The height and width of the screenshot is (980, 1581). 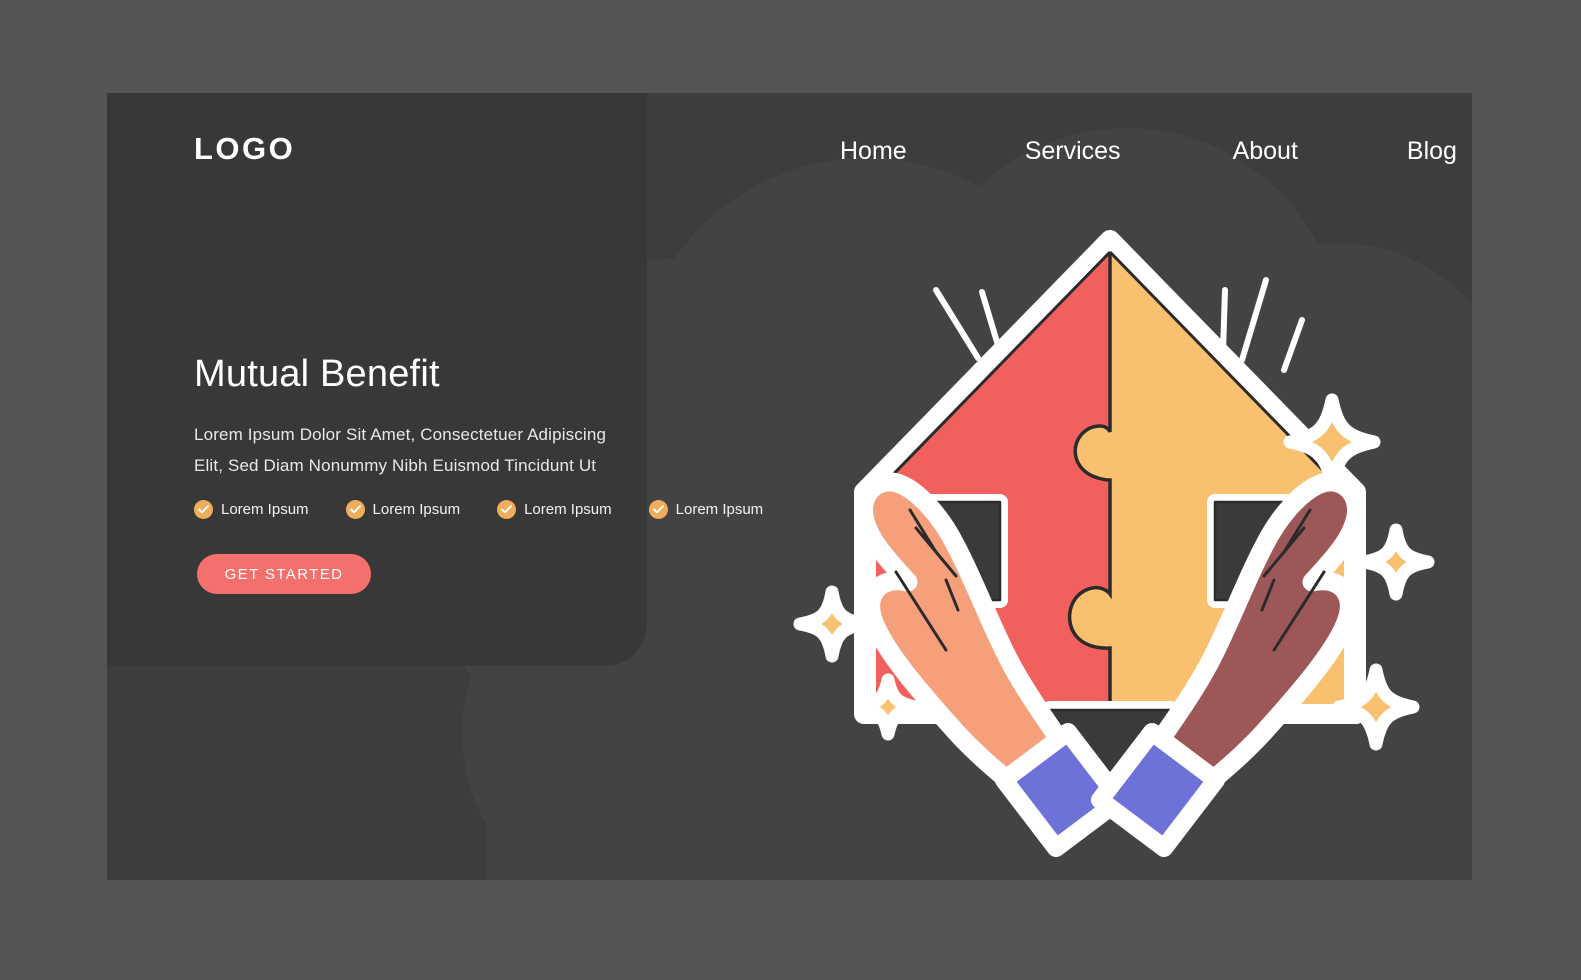 What do you see at coordinates (1073, 151) in the screenshot?
I see `nav-item-services: Services` at bounding box center [1073, 151].